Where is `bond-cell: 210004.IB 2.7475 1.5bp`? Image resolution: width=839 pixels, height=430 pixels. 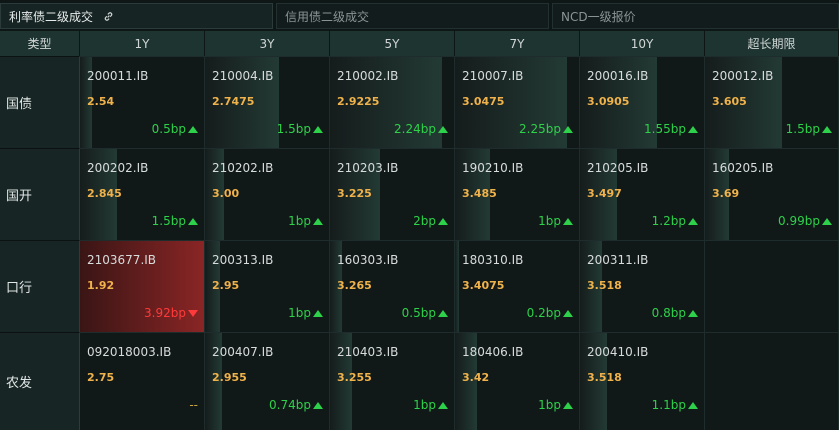 bond-cell: 210004.IB 2.7475 1.5bp is located at coordinates (267, 102).